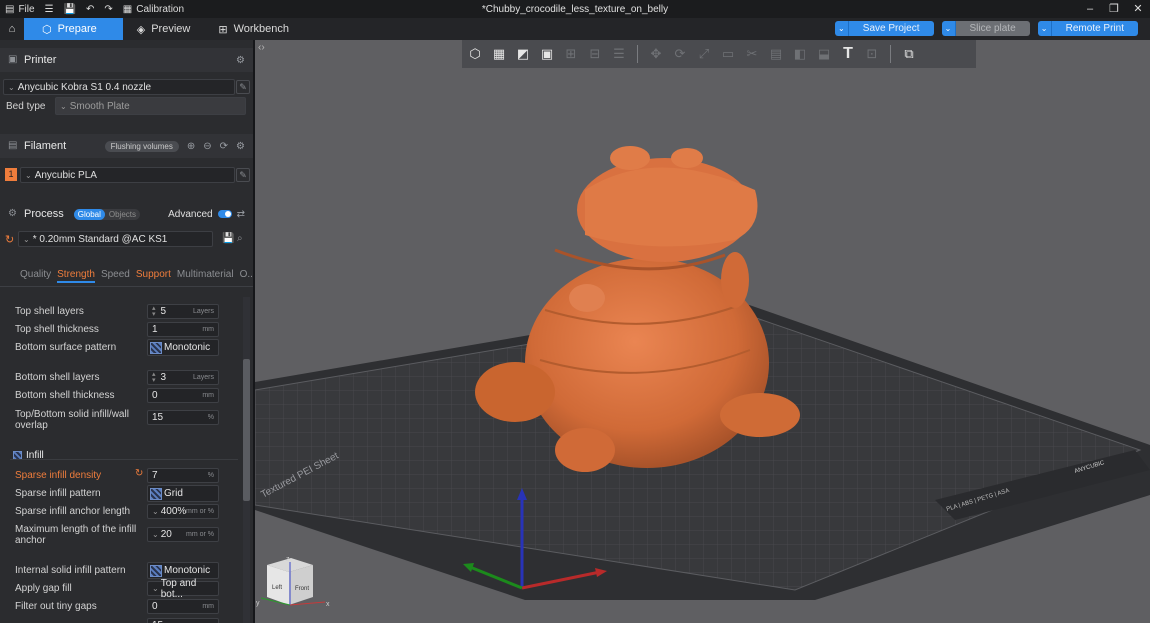 The image size is (1150, 623). Describe the element at coordinates (73, 29) in the screenshot. I see `tab-prepare: ⬡ Prepare` at that location.